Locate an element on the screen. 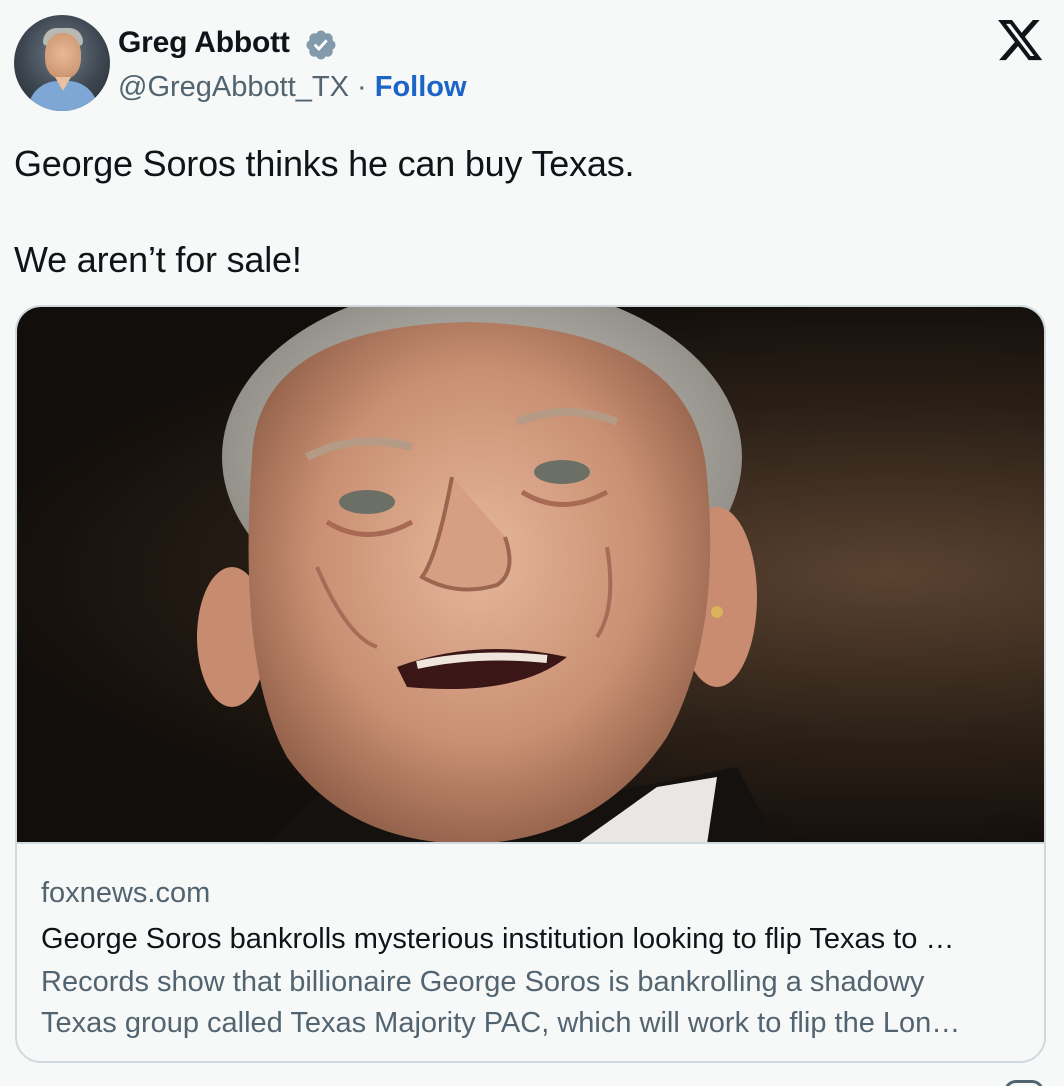 Image resolution: width=1064 pixels, height=1086 pixels. author-name: Greg Abbott is located at coordinates (204, 43).